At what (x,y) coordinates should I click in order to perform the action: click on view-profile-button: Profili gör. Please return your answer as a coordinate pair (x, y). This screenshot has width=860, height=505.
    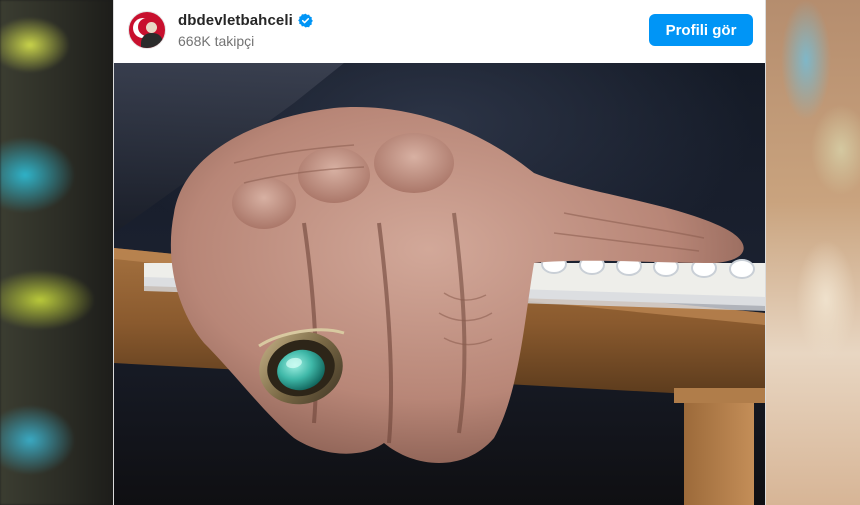
    Looking at the image, I should click on (701, 30).